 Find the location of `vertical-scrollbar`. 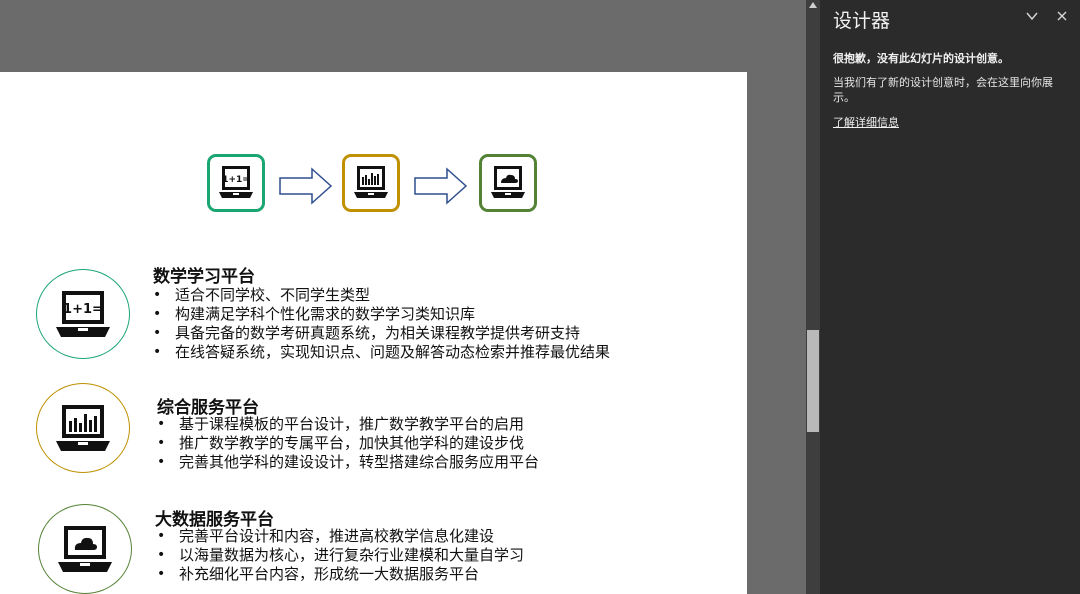

vertical-scrollbar is located at coordinates (813, 297).